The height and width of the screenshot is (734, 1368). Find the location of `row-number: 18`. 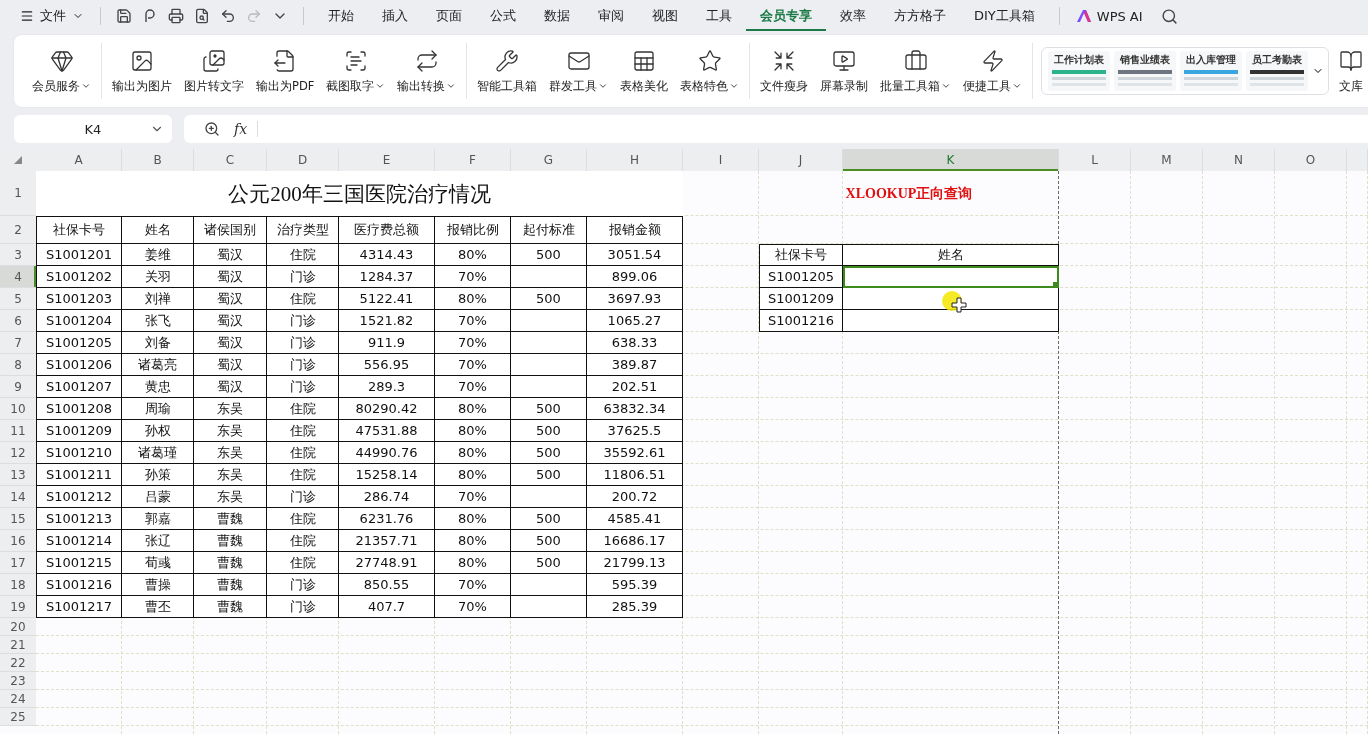

row-number: 18 is located at coordinates (18, 585).